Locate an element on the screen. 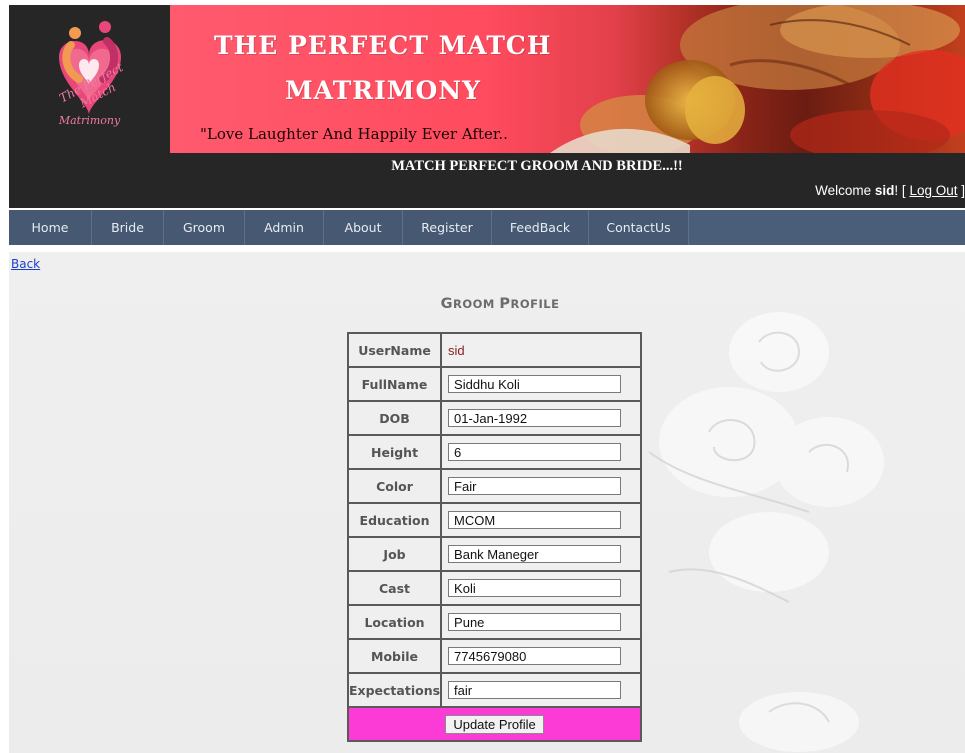 The image size is (965, 753). field-cell-dob is located at coordinates (541, 418).